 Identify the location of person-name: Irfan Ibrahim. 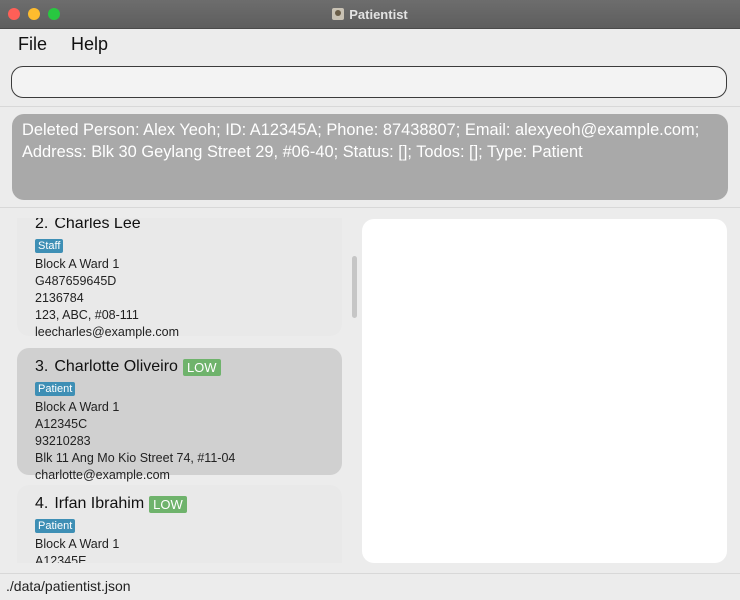
(99, 503).